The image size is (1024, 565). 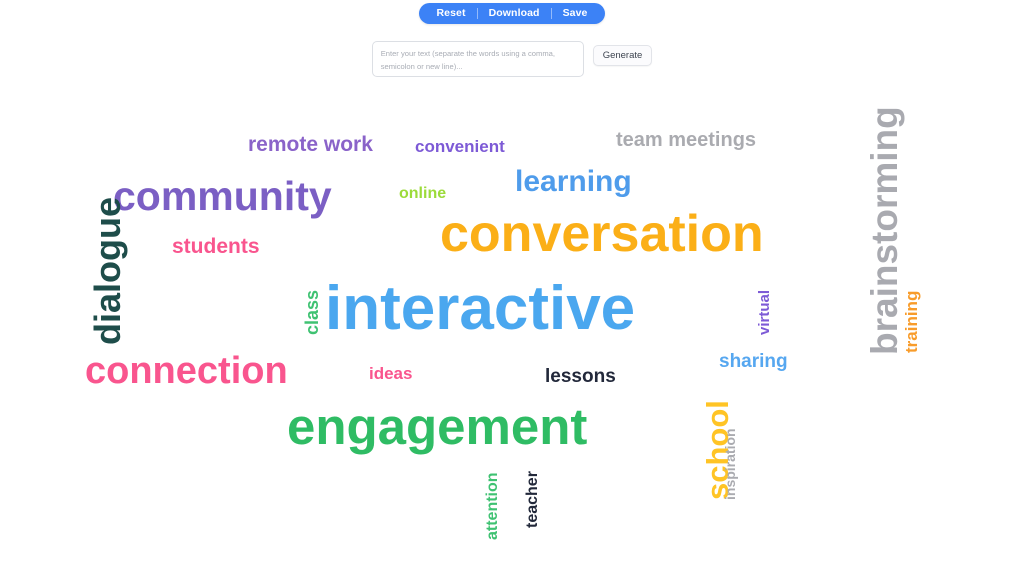 What do you see at coordinates (753, 361) in the screenshot?
I see `cloud-word: sharing` at bounding box center [753, 361].